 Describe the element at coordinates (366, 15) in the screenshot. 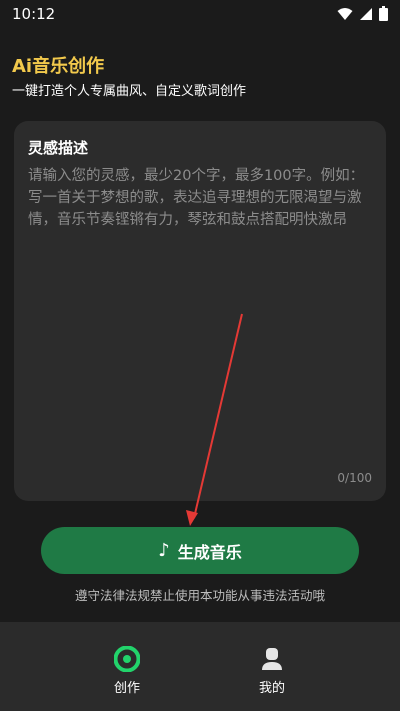

I see `signal-icon` at that location.